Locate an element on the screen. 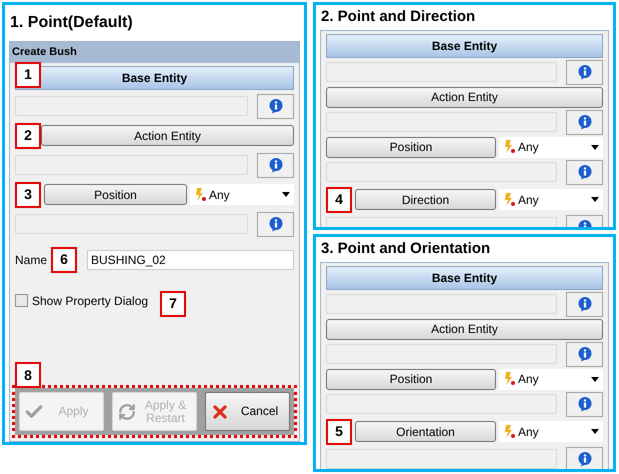  dialog-button: Cancel is located at coordinates (247, 411).